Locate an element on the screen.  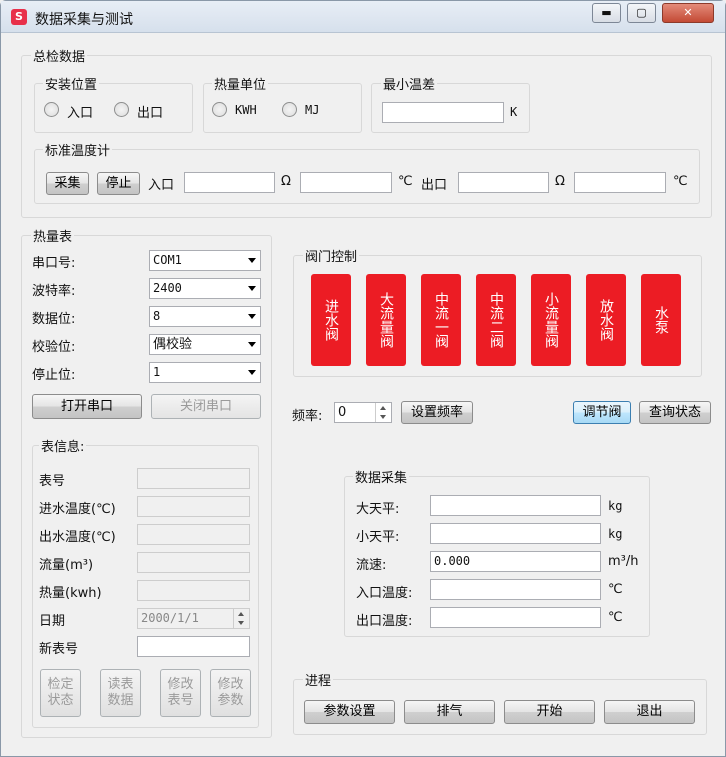
kwh-radio is located at coordinates (219, 109).